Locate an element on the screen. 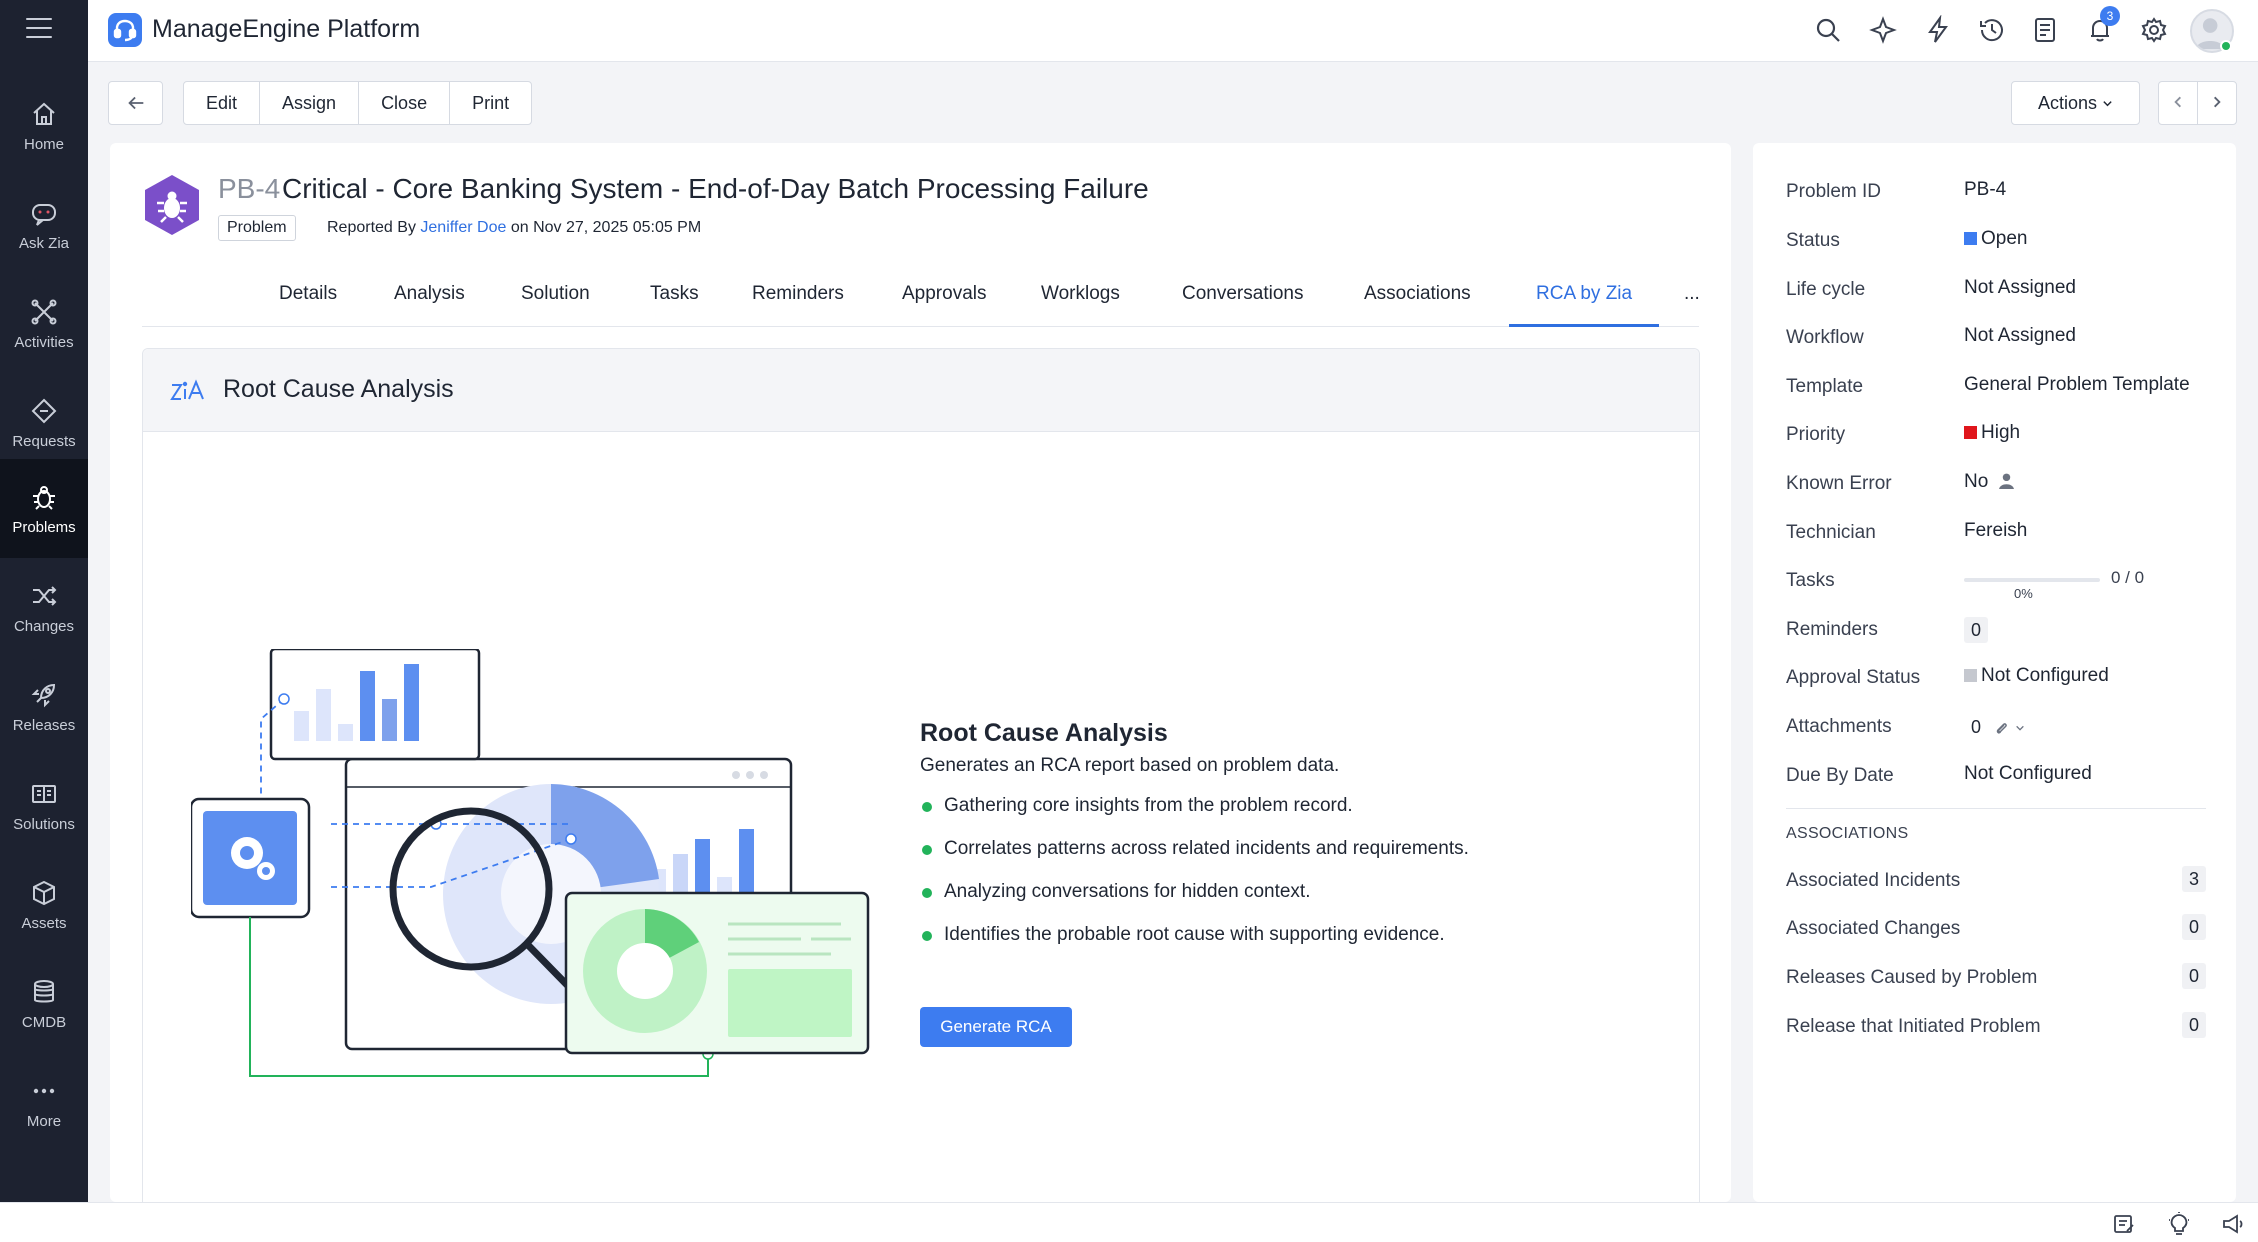  next-record-button is located at coordinates (2217, 103).